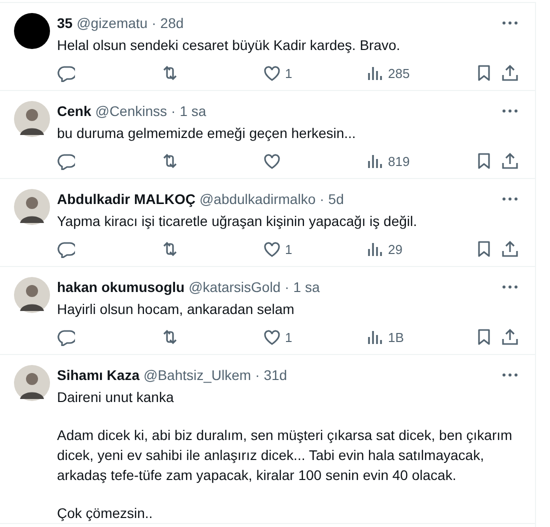  I want to click on view-count: 285, so click(399, 73).